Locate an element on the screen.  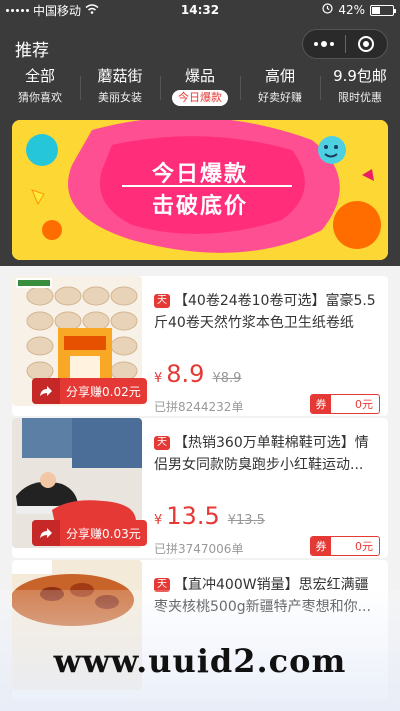
original-price: ¥8.9 is located at coordinates (227, 378).